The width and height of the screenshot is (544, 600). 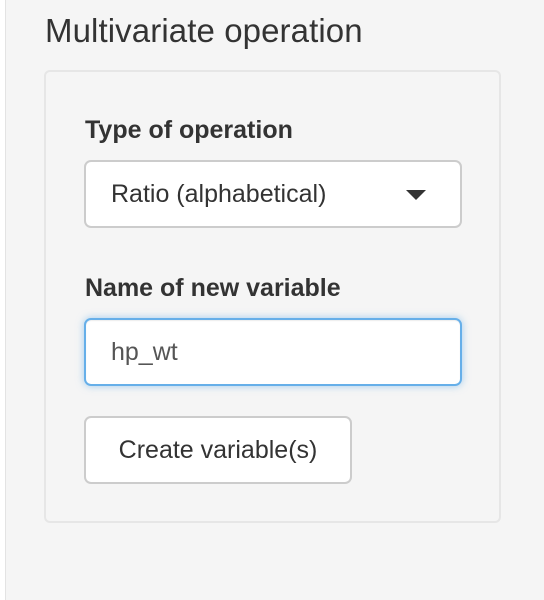 I want to click on caret-down-icon, so click(x=416, y=195).